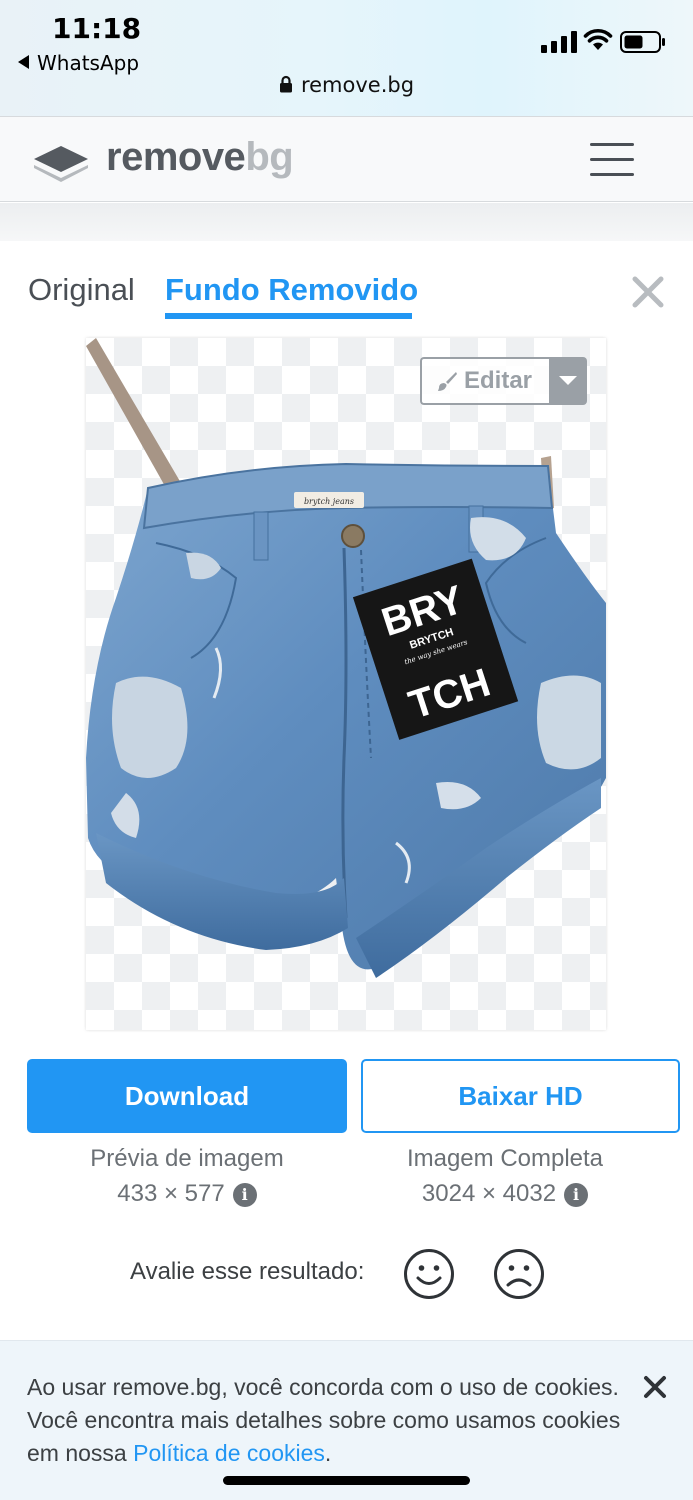 The height and width of the screenshot is (1500, 693). Describe the element at coordinates (187, 1158) in the screenshot. I see `preview-caption: Prévia de imagem` at that location.